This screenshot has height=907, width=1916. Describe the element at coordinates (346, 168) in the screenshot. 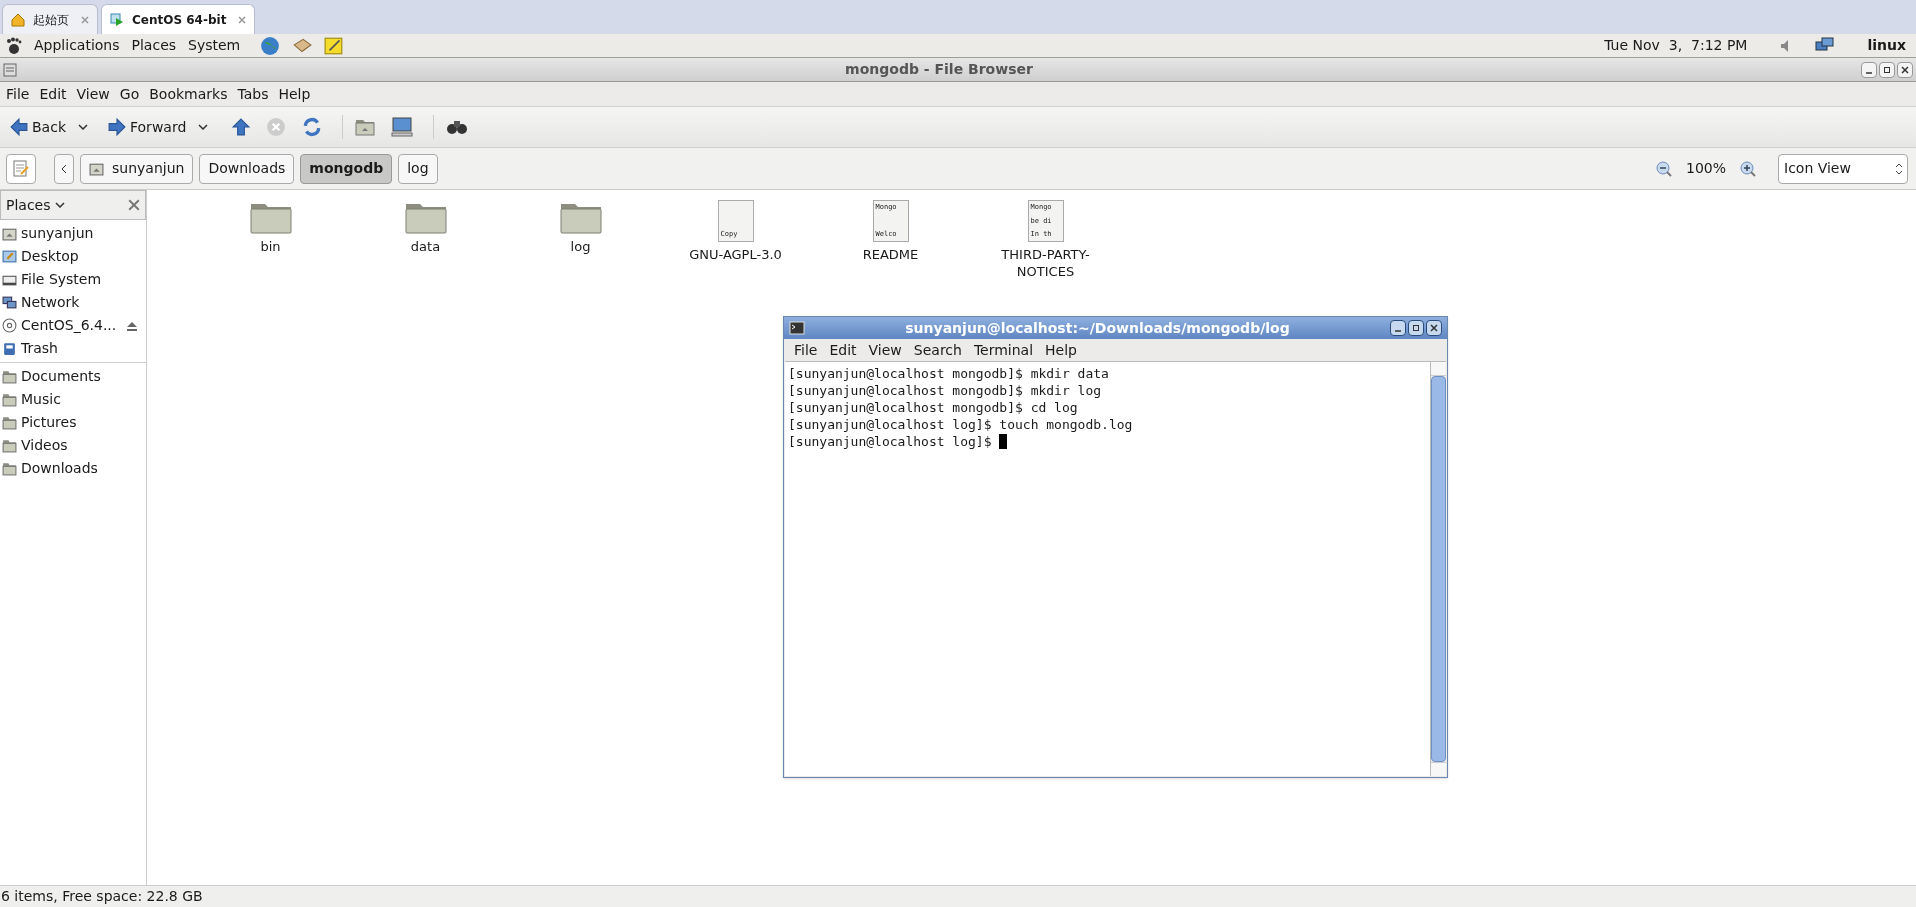

I see `path-button: mongodb` at that location.